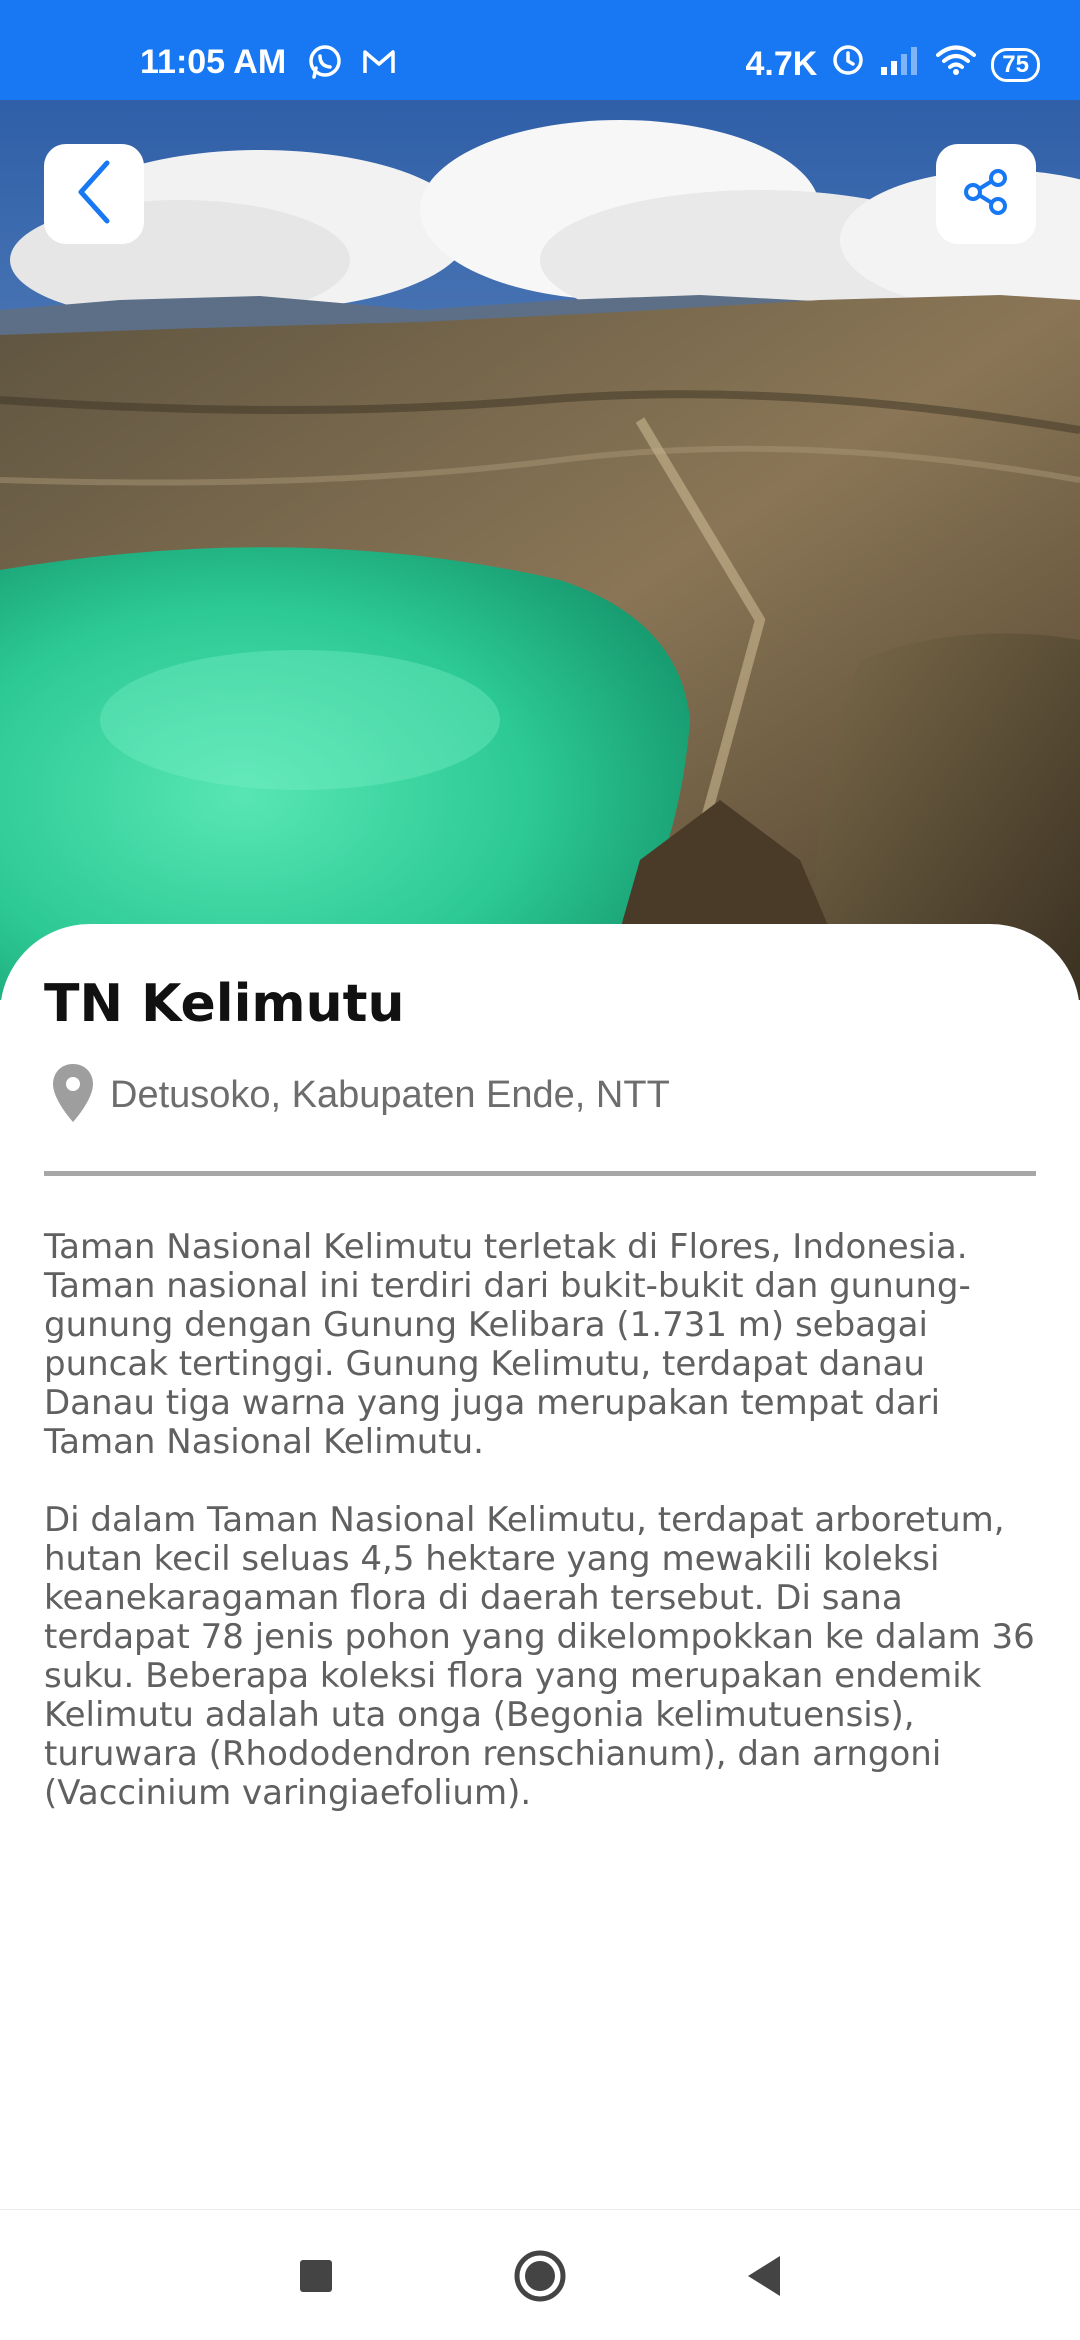 This screenshot has height=2340, width=1080. What do you see at coordinates (379, 66) in the screenshot?
I see `gmail-icon` at bounding box center [379, 66].